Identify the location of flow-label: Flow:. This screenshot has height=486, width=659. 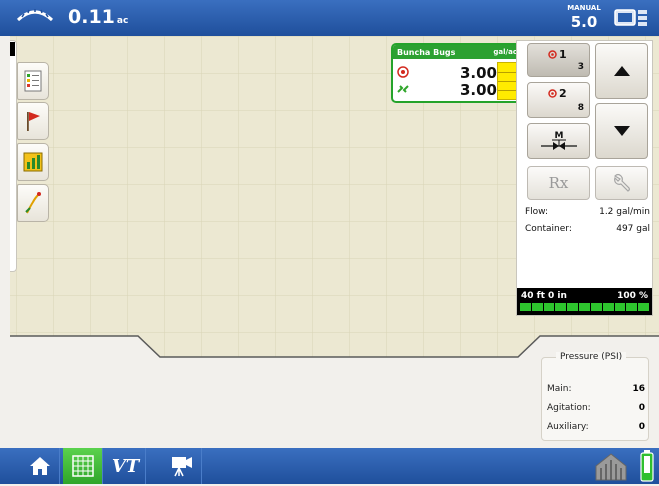
(537, 212).